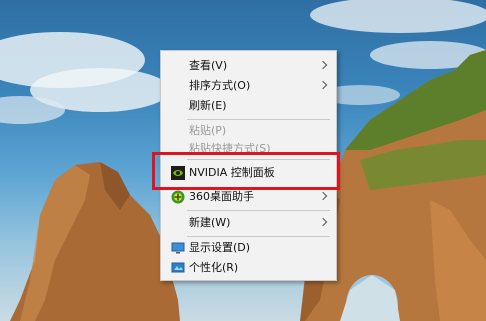 Image resolution: width=486 pixels, height=321 pixels. Describe the element at coordinates (210, 222) in the screenshot. I see `menu-item-new-label: 新建(W)` at that location.